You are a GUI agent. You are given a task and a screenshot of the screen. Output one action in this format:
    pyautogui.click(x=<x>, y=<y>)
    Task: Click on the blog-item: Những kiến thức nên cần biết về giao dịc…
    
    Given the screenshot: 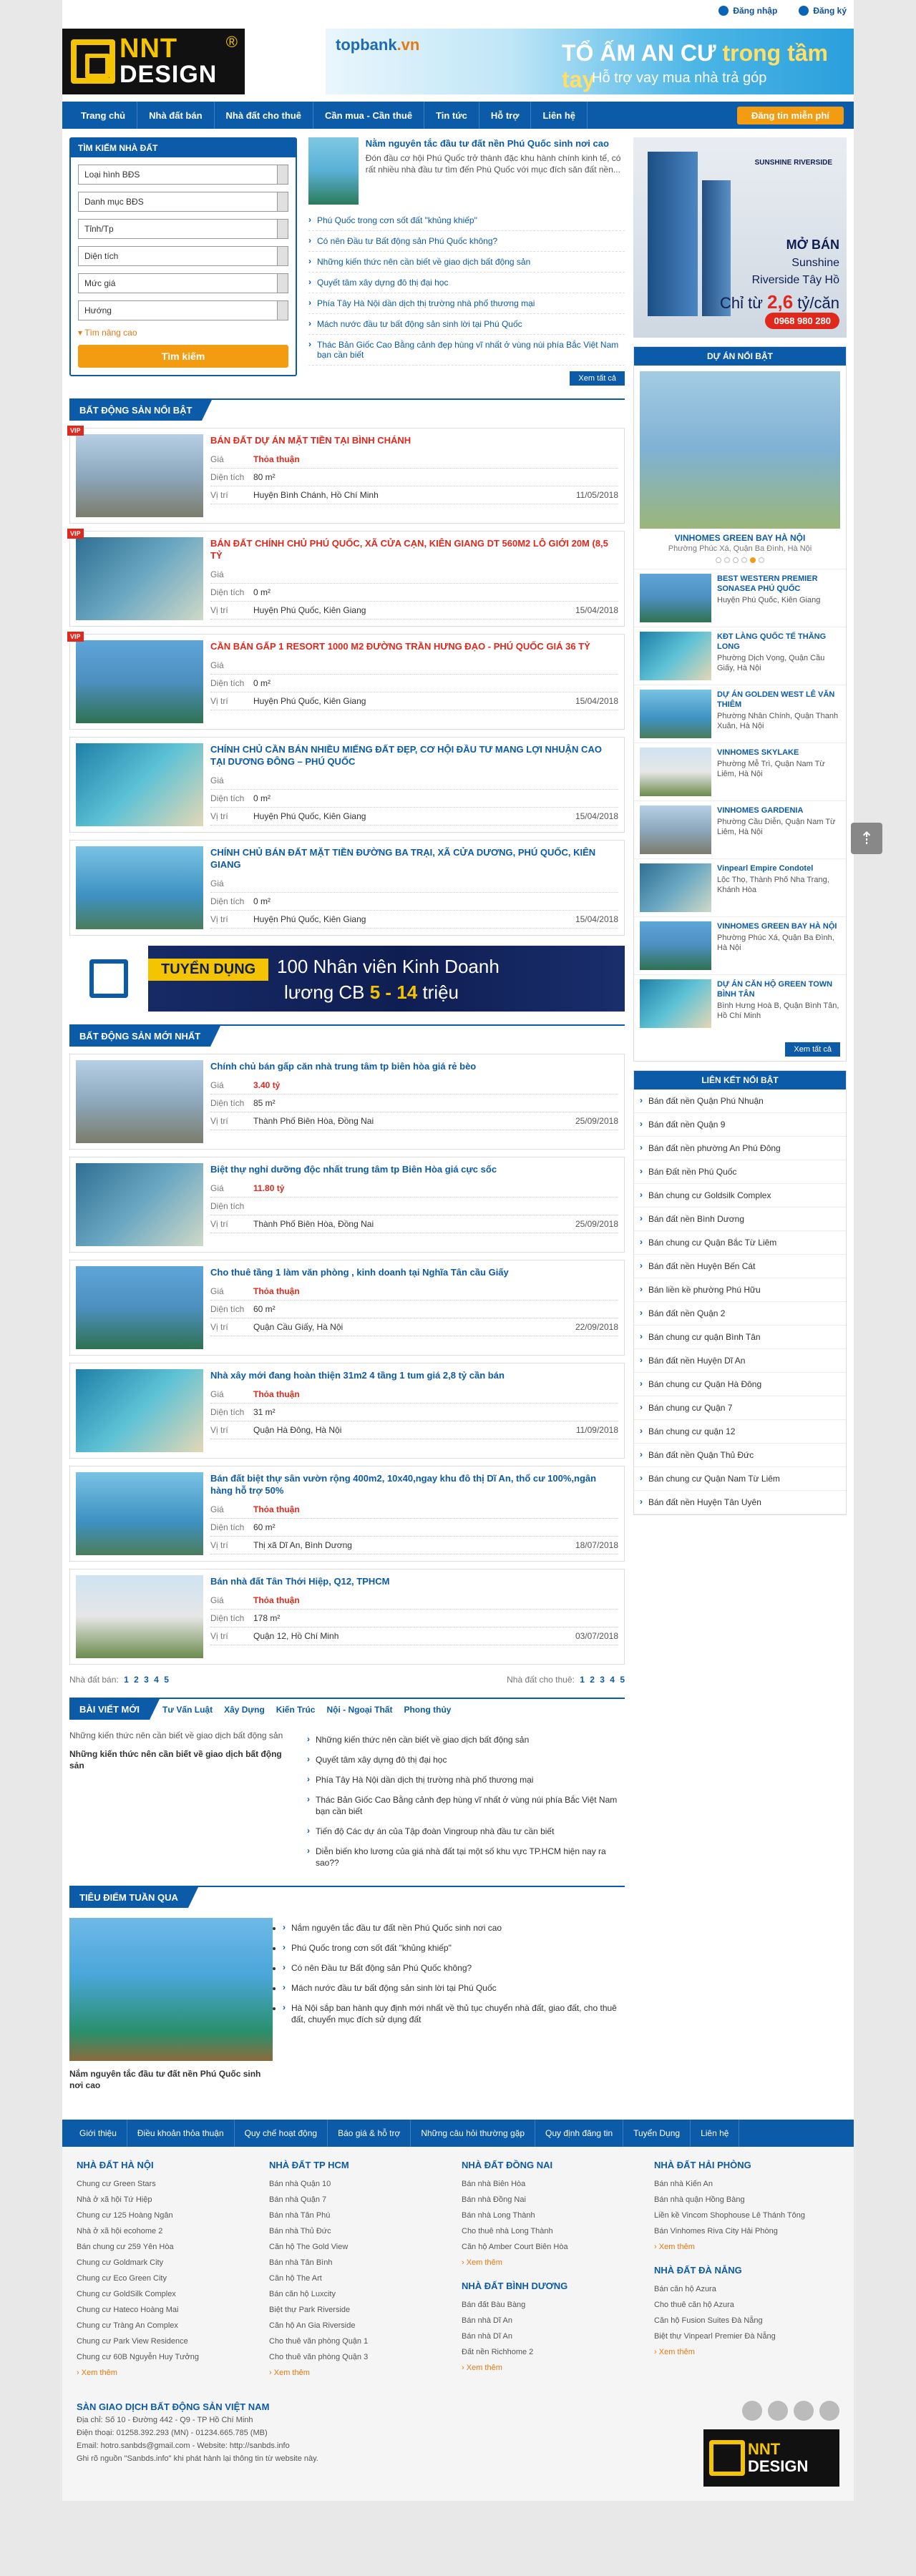 What is the action you would take?
    pyautogui.click(x=466, y=1740)
    